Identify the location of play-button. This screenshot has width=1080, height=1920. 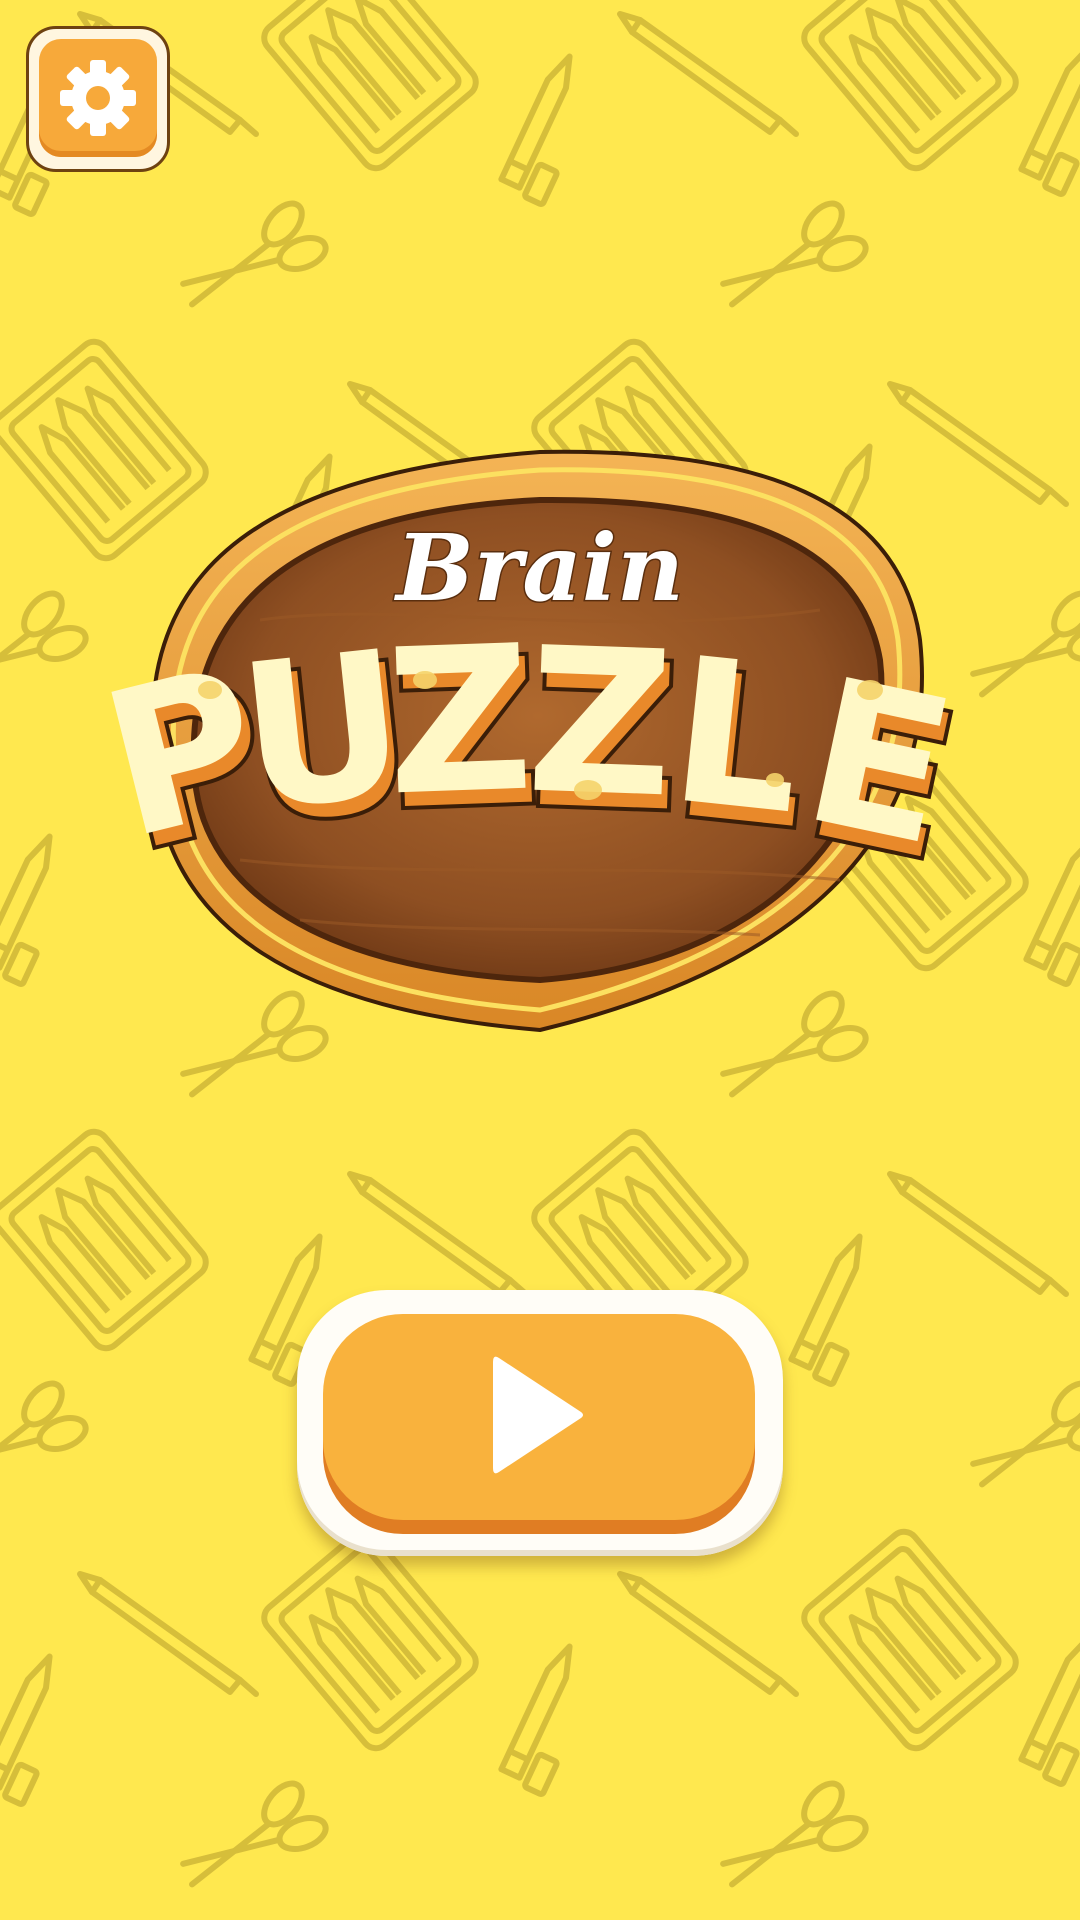
(540, 1423).